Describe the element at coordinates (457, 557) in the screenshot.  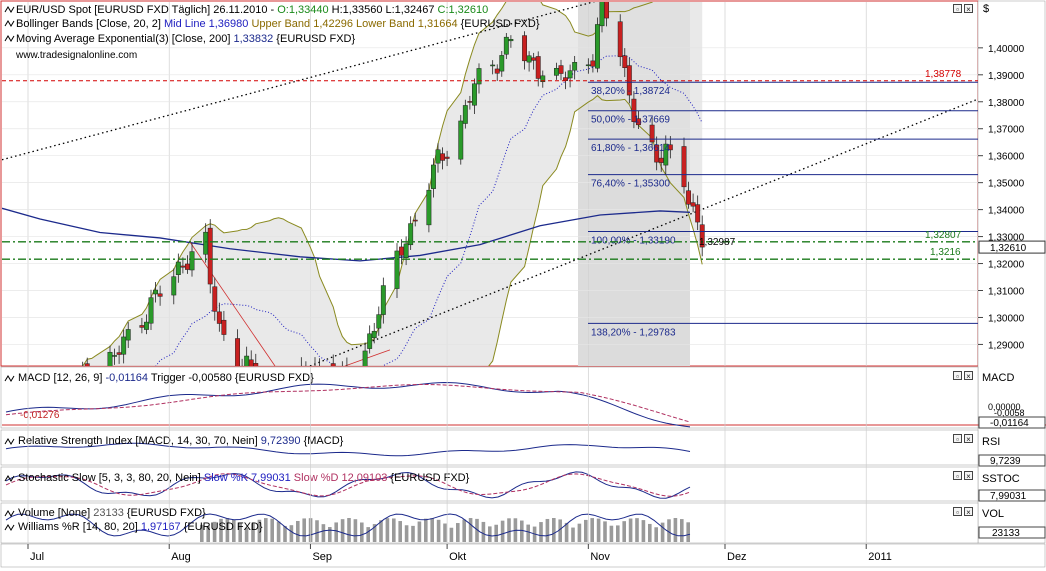
I see `x-axis-label: Okt` at that location.